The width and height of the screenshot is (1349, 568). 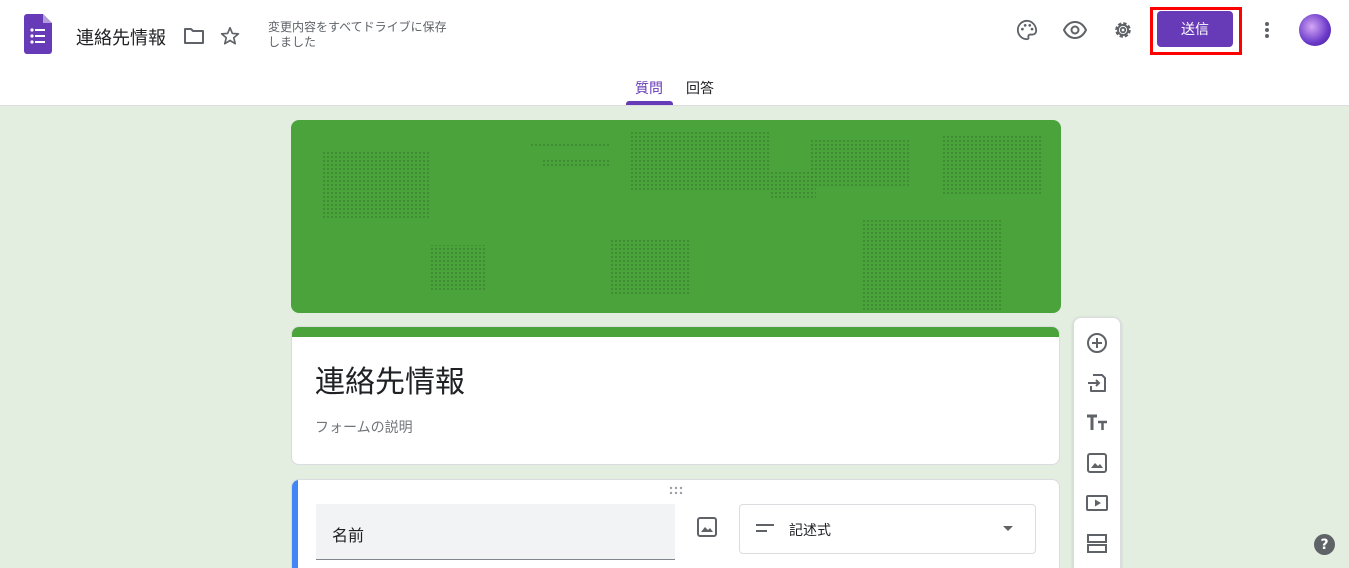 What do you see at coordinates (357, 34) in the screenshot?
I see `save-status: 変更内容をすべてドライブに保存しました` at bounding box center [357, 34].